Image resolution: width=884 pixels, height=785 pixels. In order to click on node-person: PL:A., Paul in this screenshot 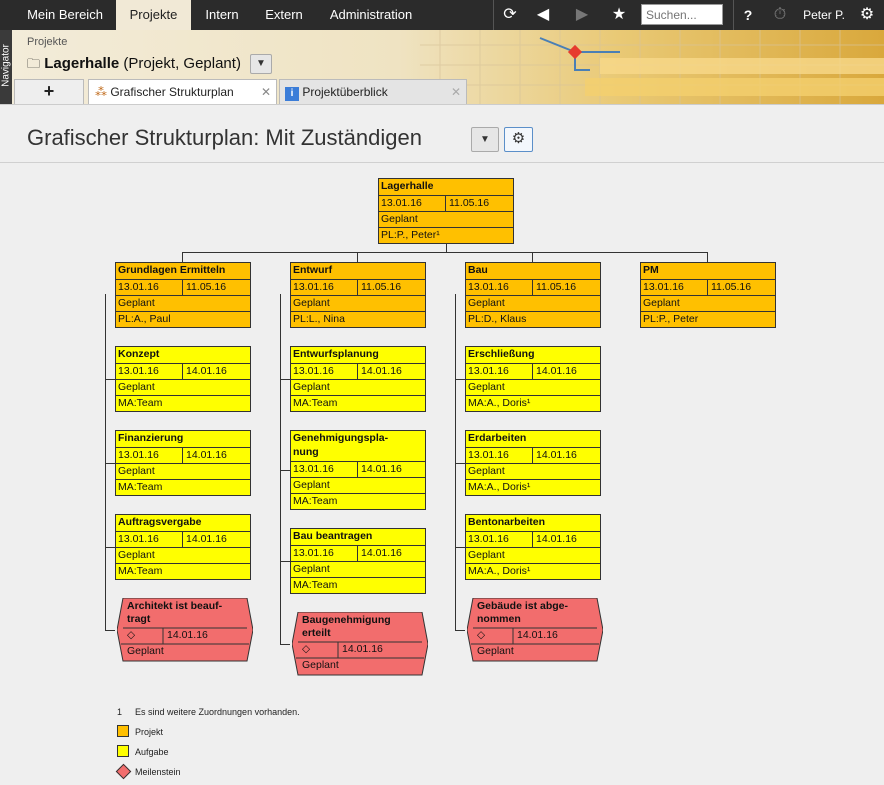, I will do `click(183, 319)`.